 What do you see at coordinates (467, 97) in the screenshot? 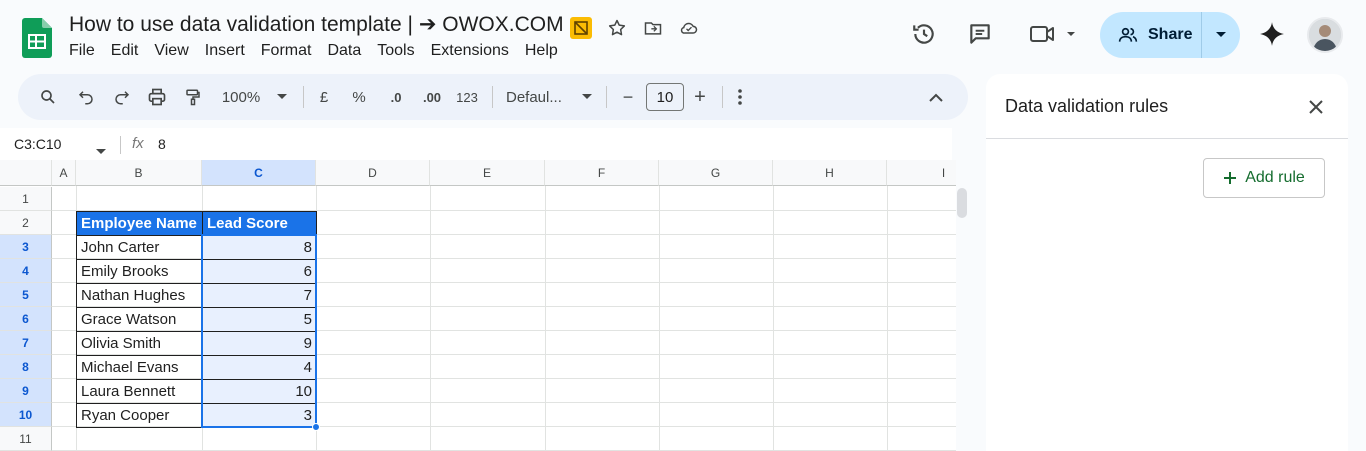
I see `number-format-button: 123` at bounding box center [467, 97].